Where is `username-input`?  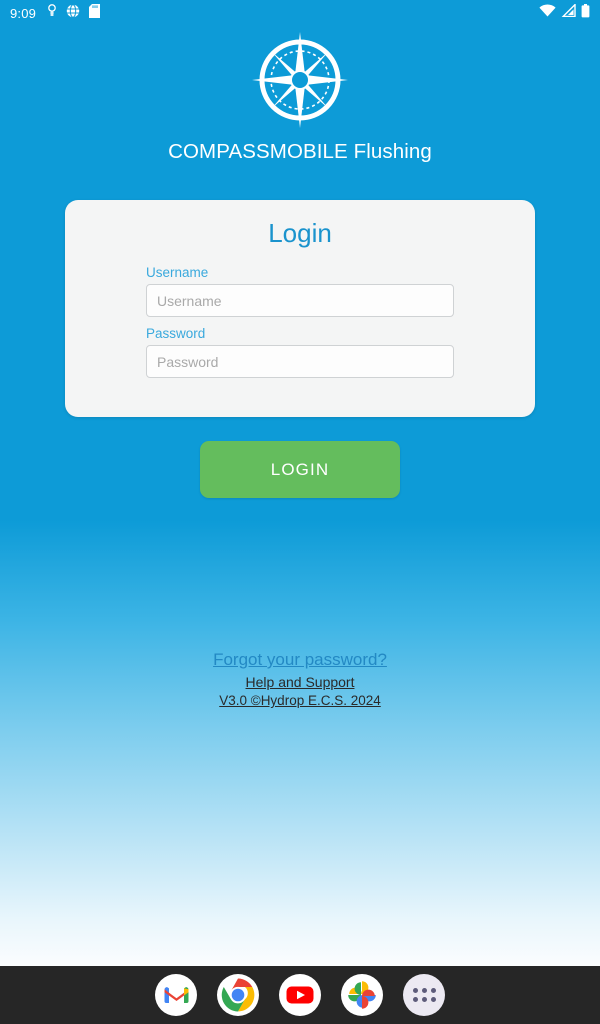
username-input is located at coordinates (300, 300).